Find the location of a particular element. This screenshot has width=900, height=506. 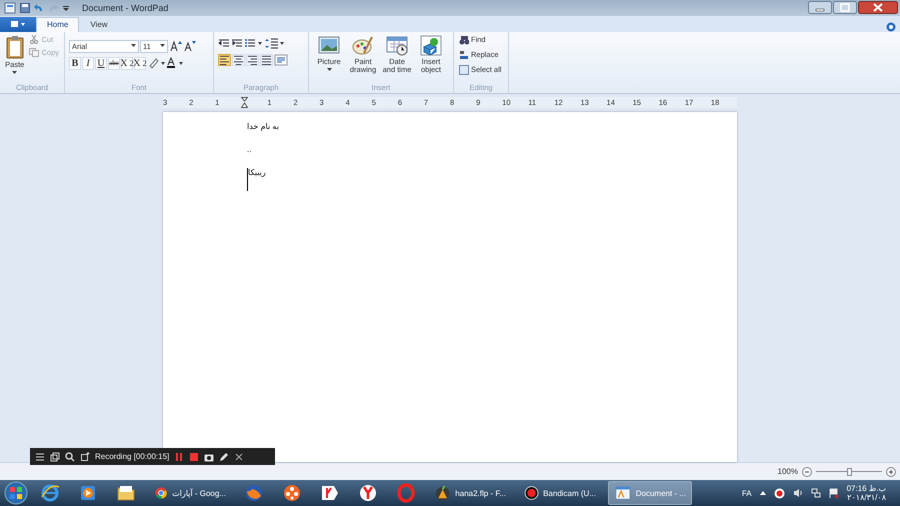

menu-icon is located at coordinates (40, 457).